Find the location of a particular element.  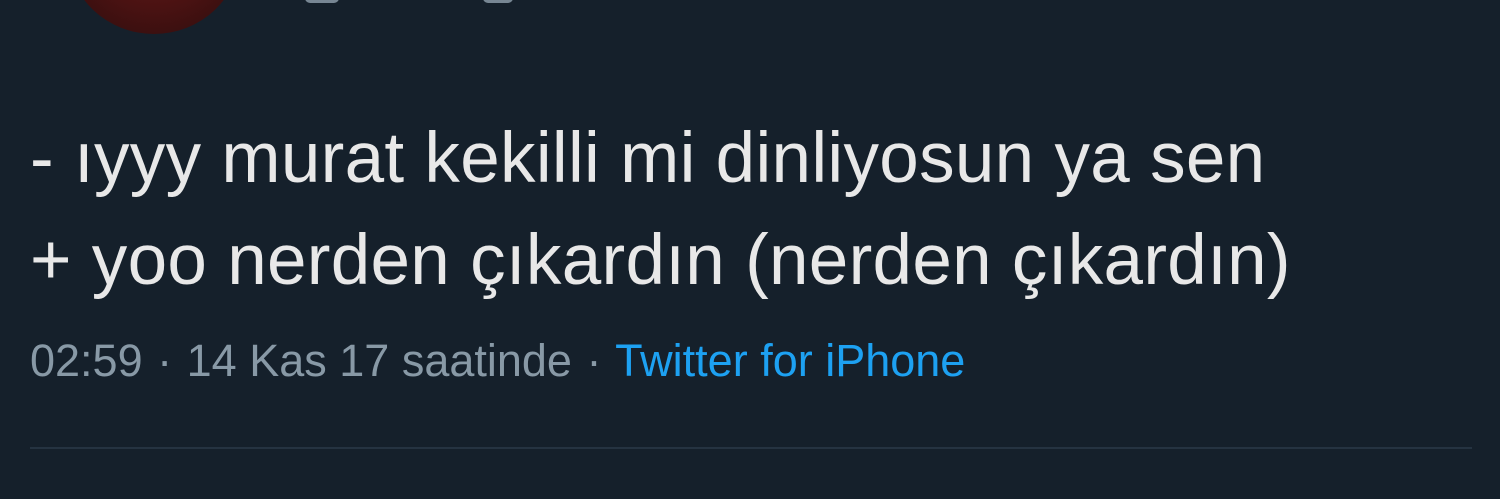

avatar is located at coordinates (154, 17).